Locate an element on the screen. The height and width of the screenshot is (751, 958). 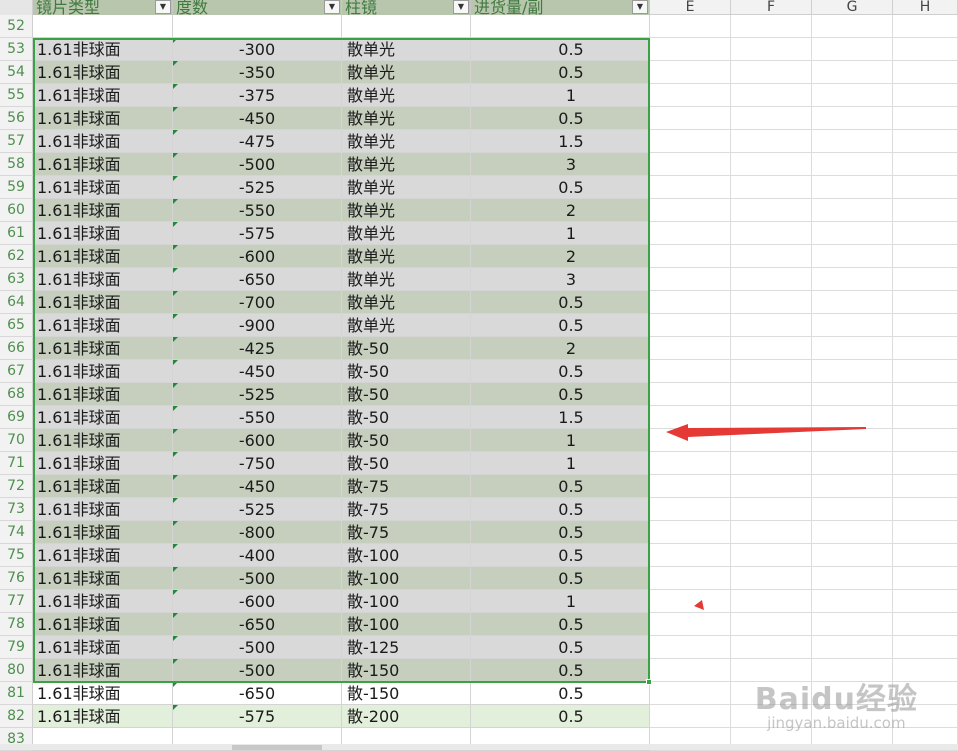
row-number: 78 is located at coordinates (16, 624).